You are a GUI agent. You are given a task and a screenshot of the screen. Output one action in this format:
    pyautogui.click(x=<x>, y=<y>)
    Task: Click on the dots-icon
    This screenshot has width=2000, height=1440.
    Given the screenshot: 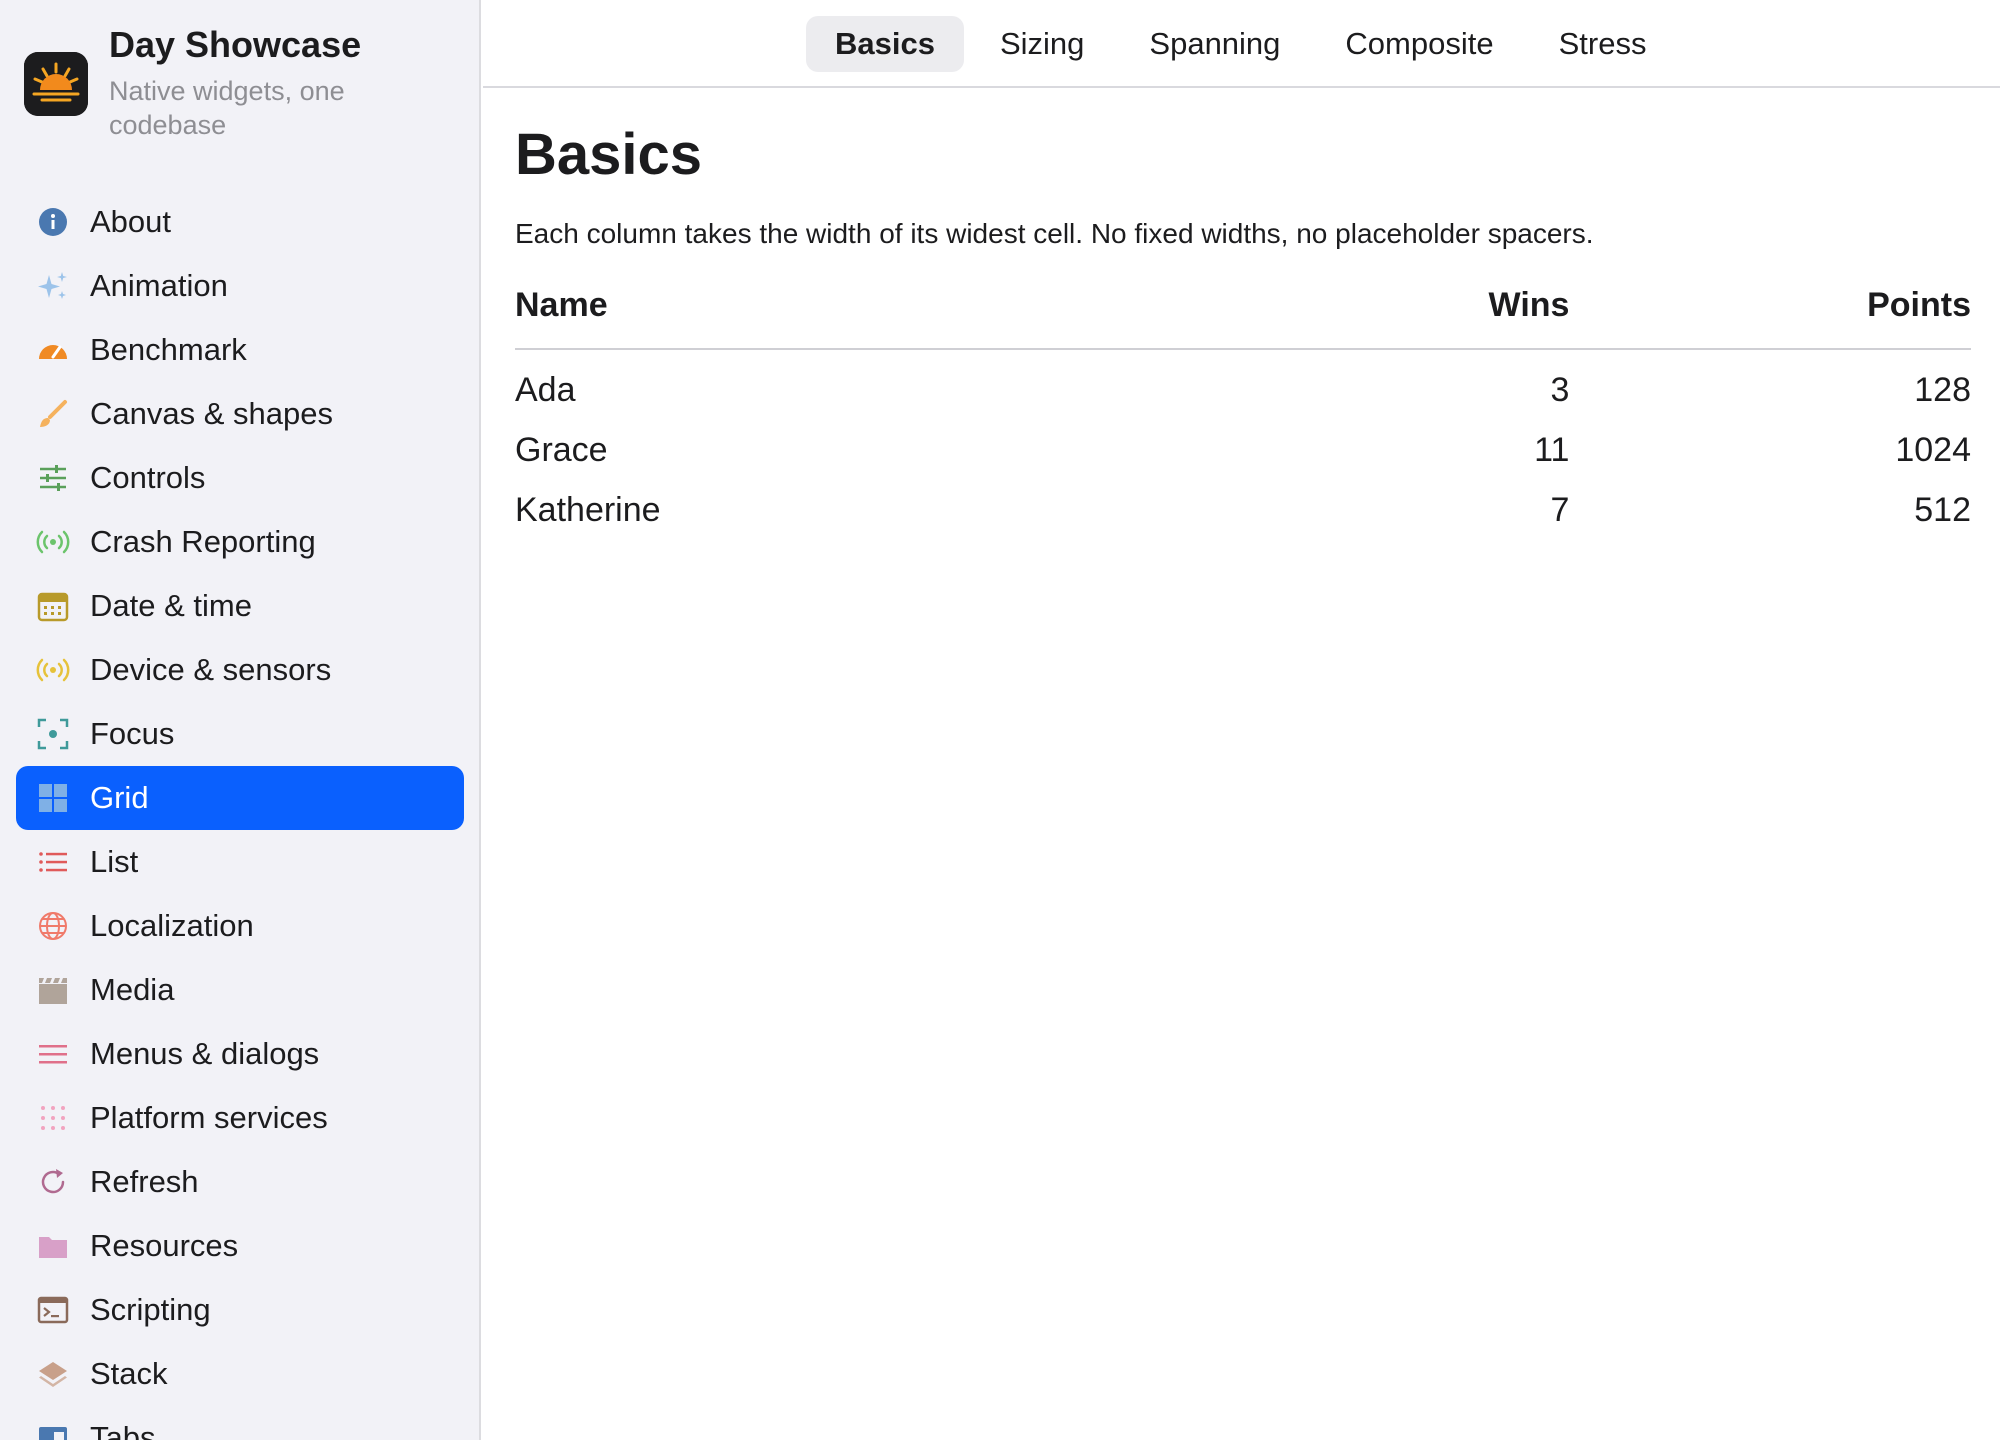 What is the action you would take?
    pyautogui.click(x=53, y=1118)
    